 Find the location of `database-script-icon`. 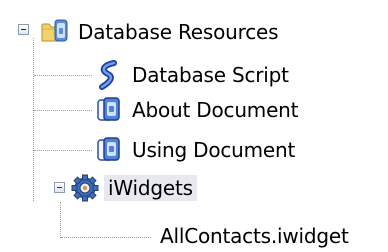

database-script-icon is located at coordinates (109, 75).